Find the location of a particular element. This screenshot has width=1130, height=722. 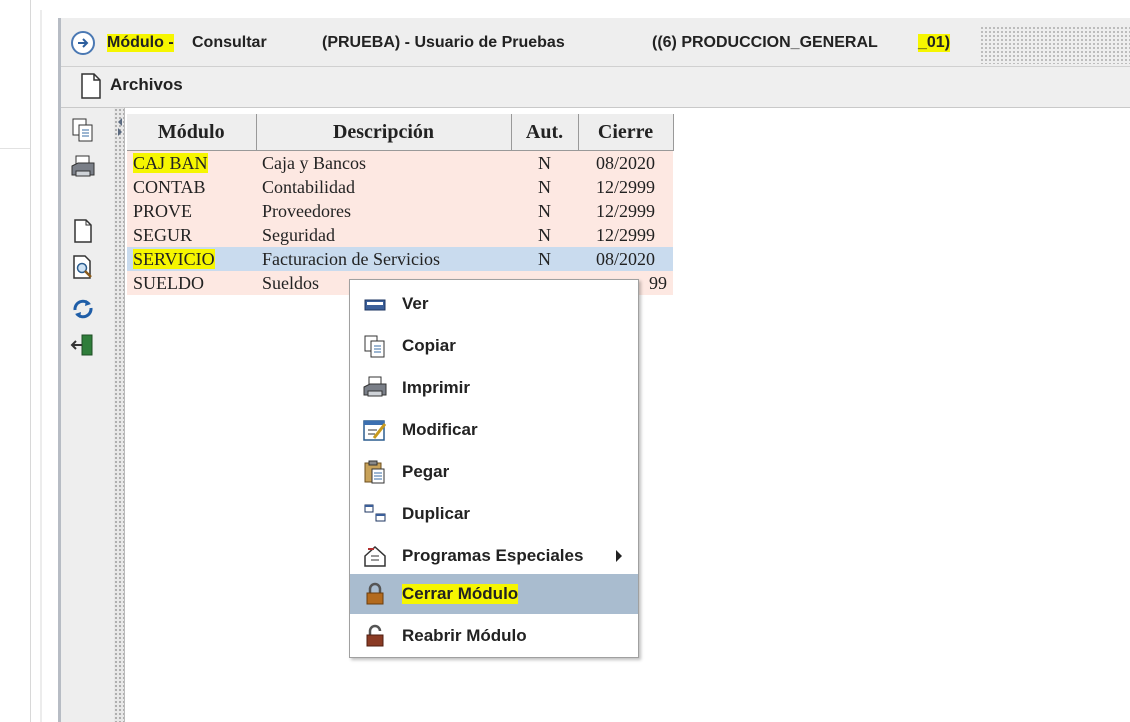

cell-descripcion: Proveedores is located at coordinates (383, 211).